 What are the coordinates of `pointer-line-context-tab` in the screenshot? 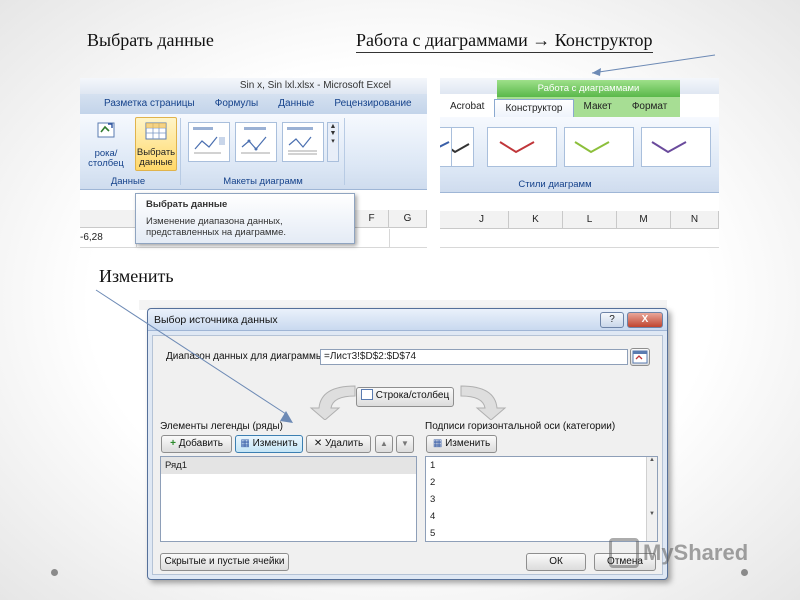 It's located at (653, 64).